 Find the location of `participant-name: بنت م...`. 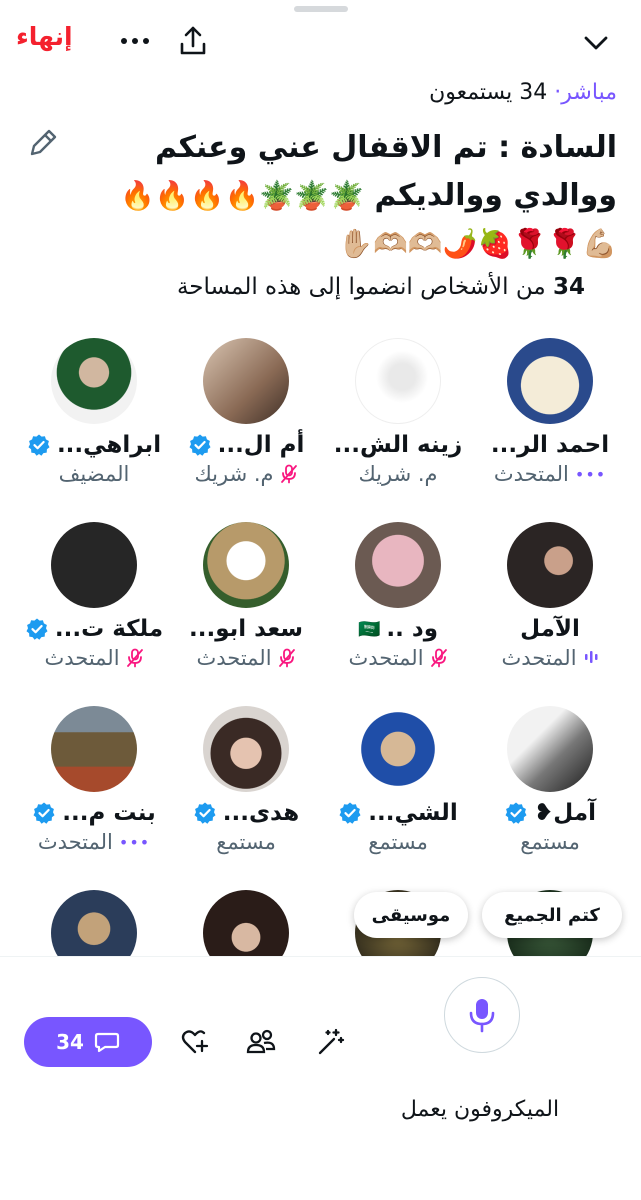

participant-name: بنت م... is located at coordinates (109, 813).